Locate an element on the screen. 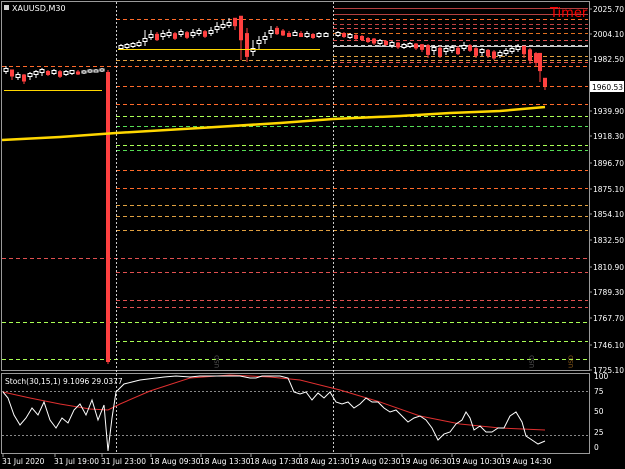 This screenshot has width=625, height=469. time-tick-label: 19 Aug 06:30 is located at coordinates (426, 461).